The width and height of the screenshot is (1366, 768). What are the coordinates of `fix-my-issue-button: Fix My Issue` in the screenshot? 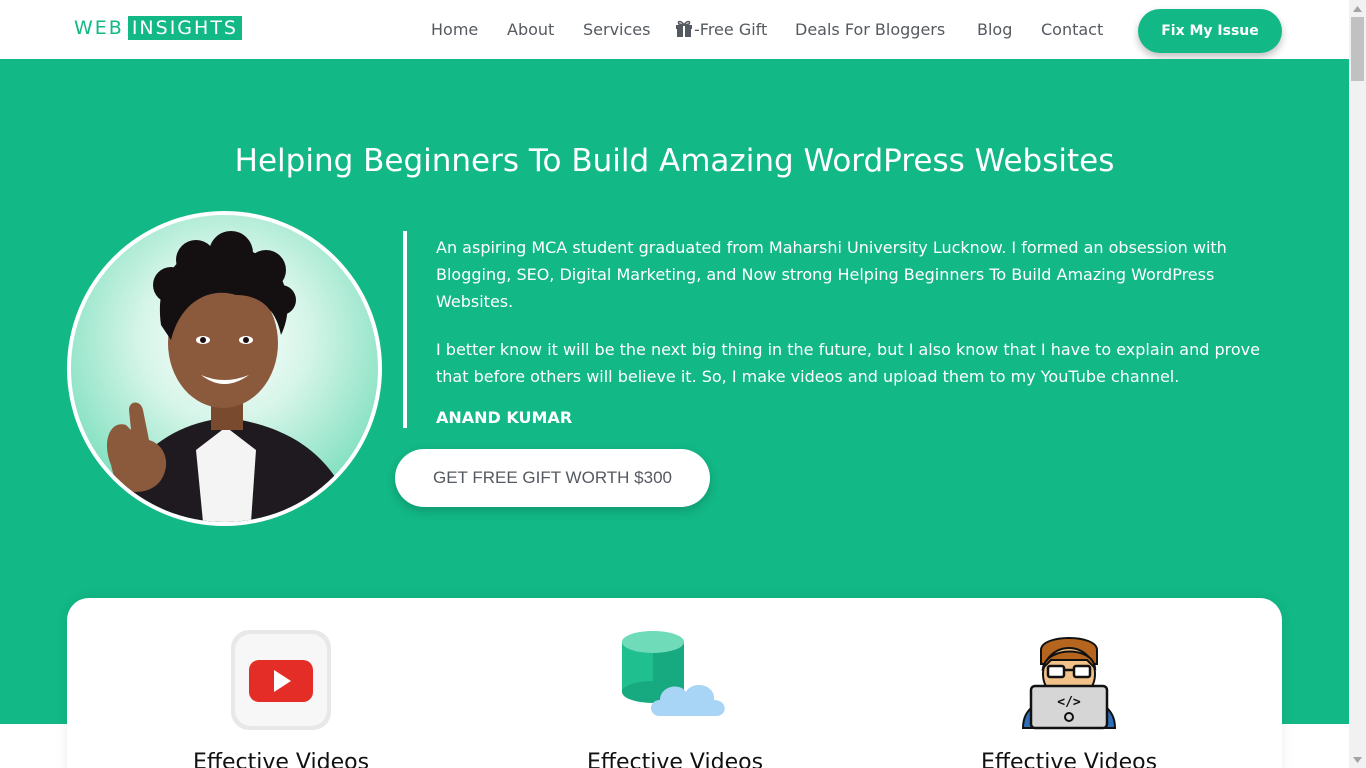 It's located at (1210, 31).